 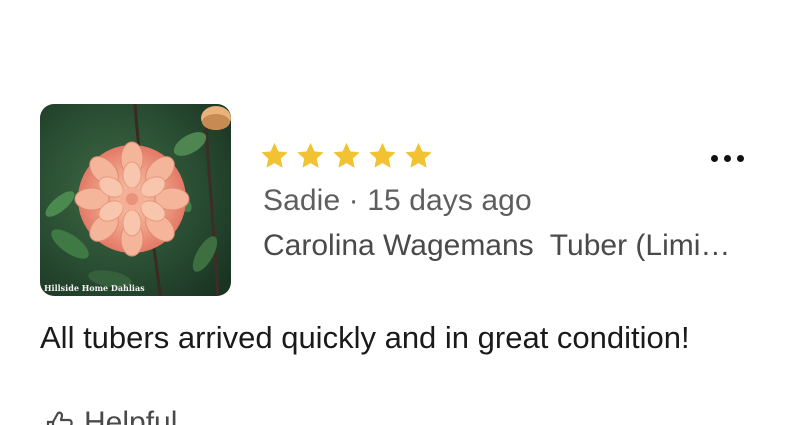 I want to click on helpful-button: Helpful, so click(x=110, y=414).